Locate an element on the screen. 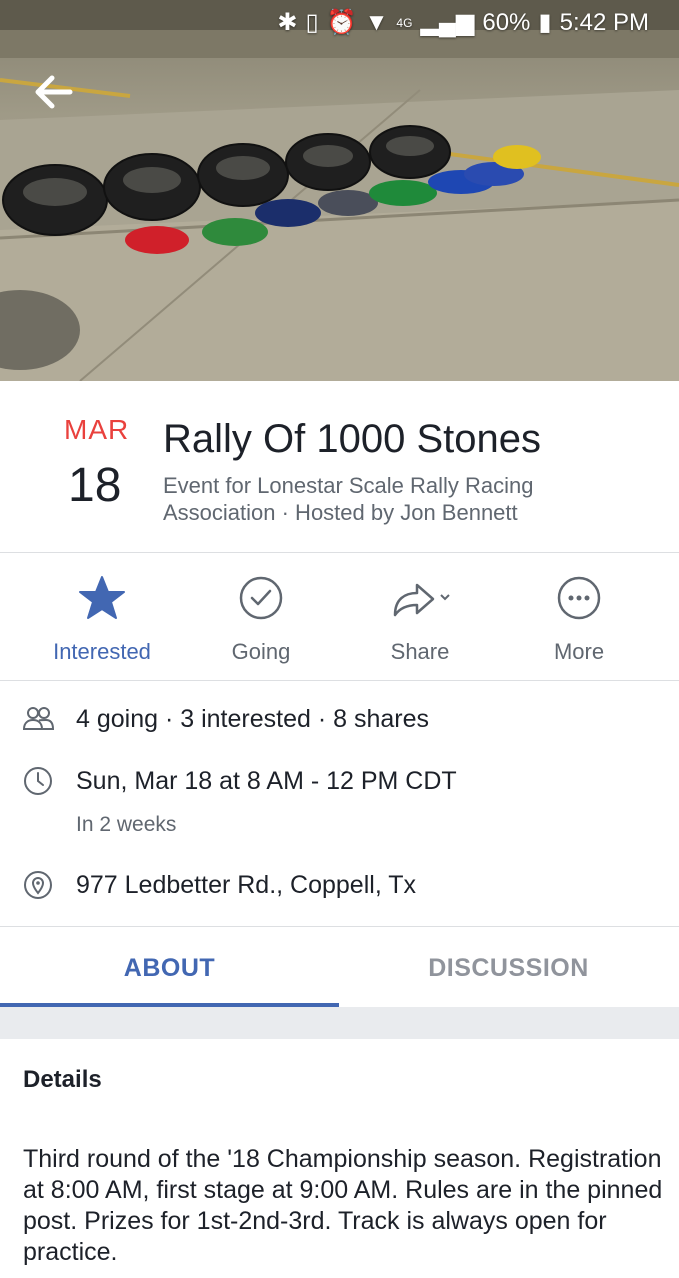  more-label: More is located at coordinates (579, 651).